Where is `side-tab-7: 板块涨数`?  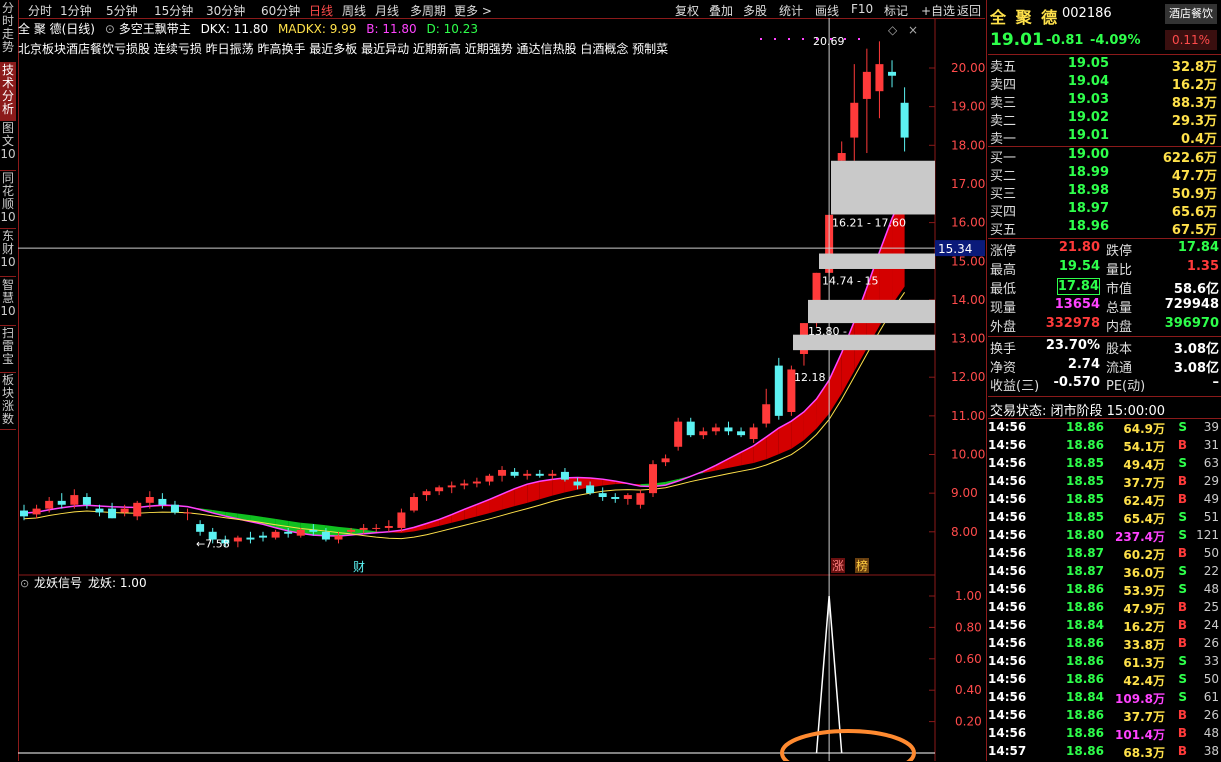
side-tab-7: 板块涨数 is located at coordinates (8, 401).